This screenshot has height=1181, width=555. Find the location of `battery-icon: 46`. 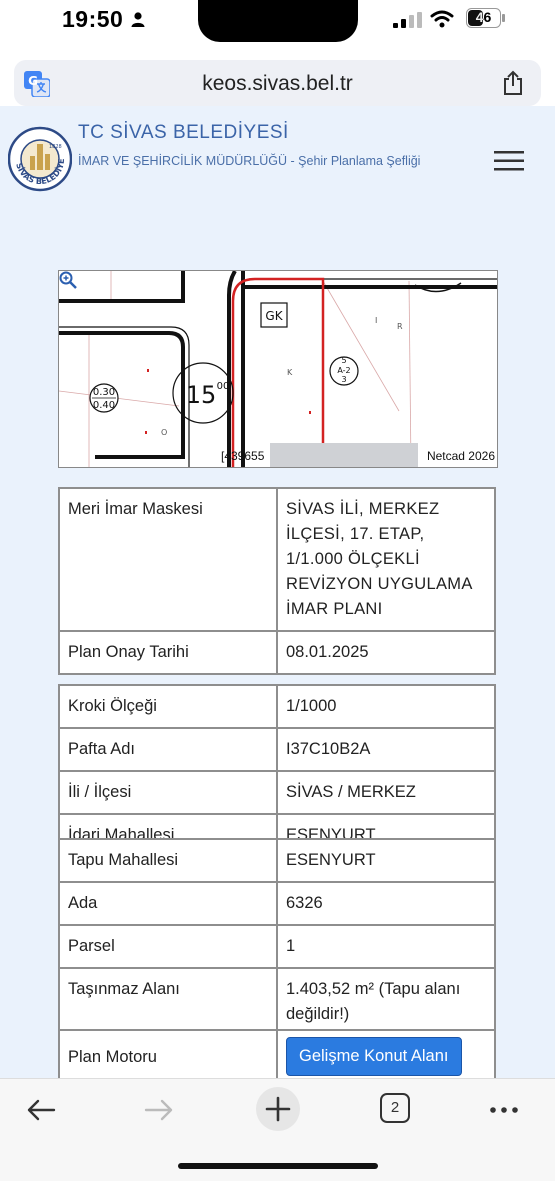

battery-icon: 46 is located at coordinates (486, 18).